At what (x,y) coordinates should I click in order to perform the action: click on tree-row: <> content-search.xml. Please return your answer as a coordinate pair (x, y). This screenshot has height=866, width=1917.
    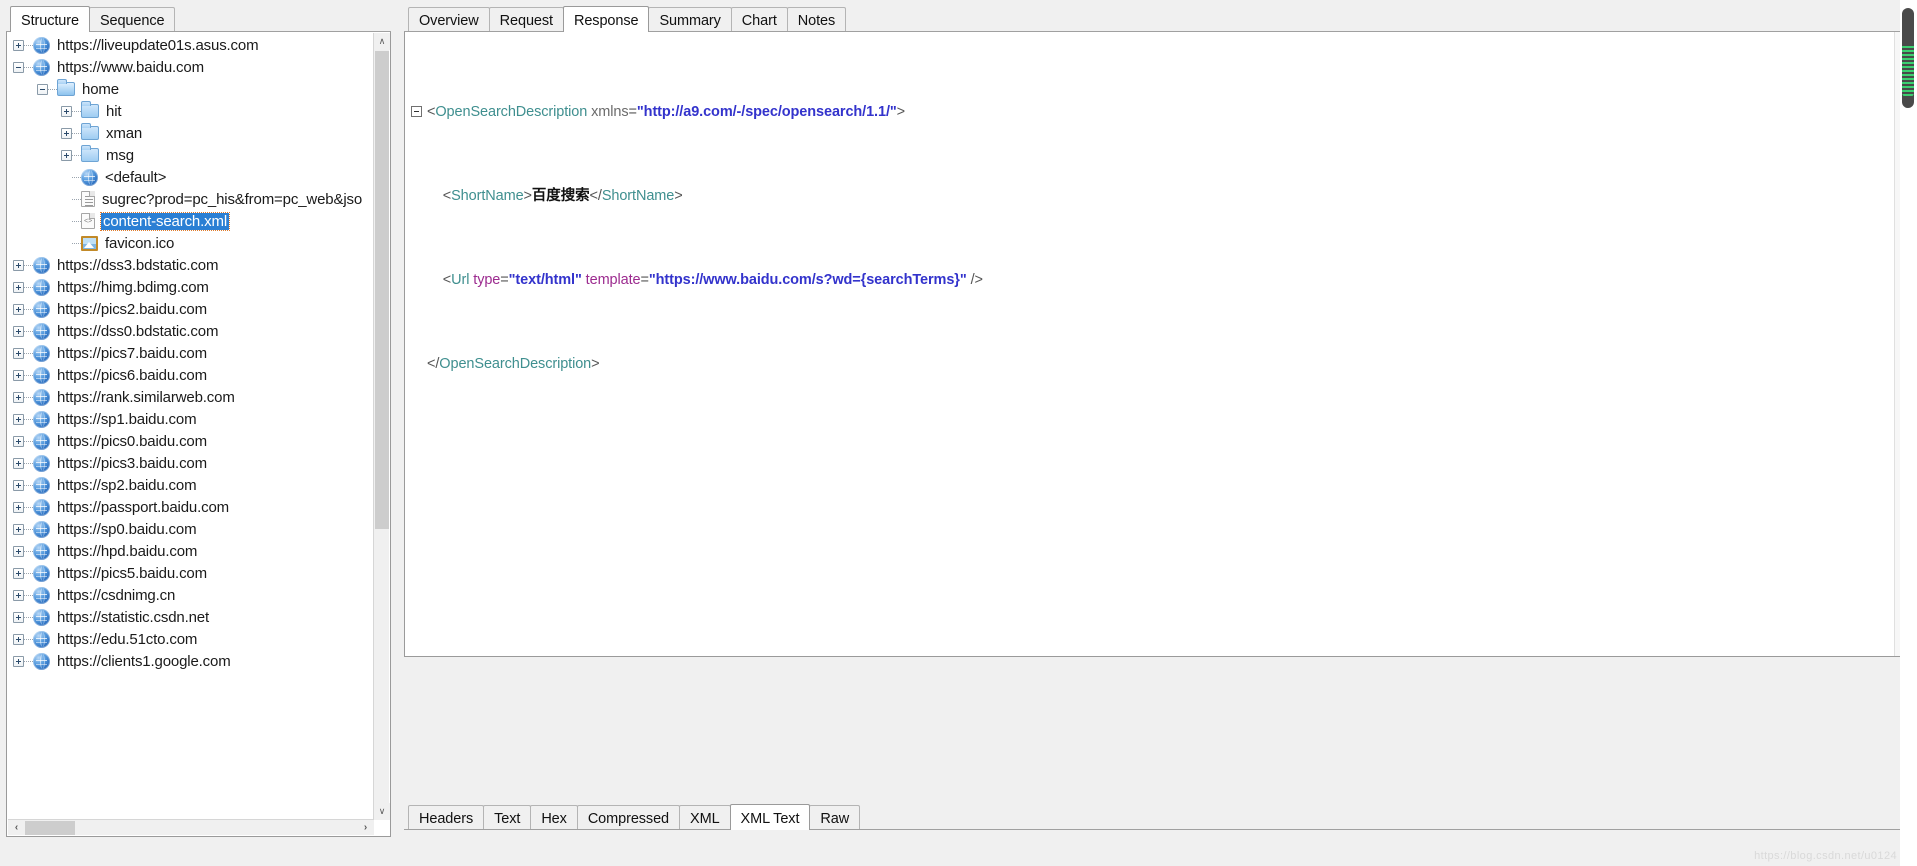
    Looking at the image, I should click on (192, 221).